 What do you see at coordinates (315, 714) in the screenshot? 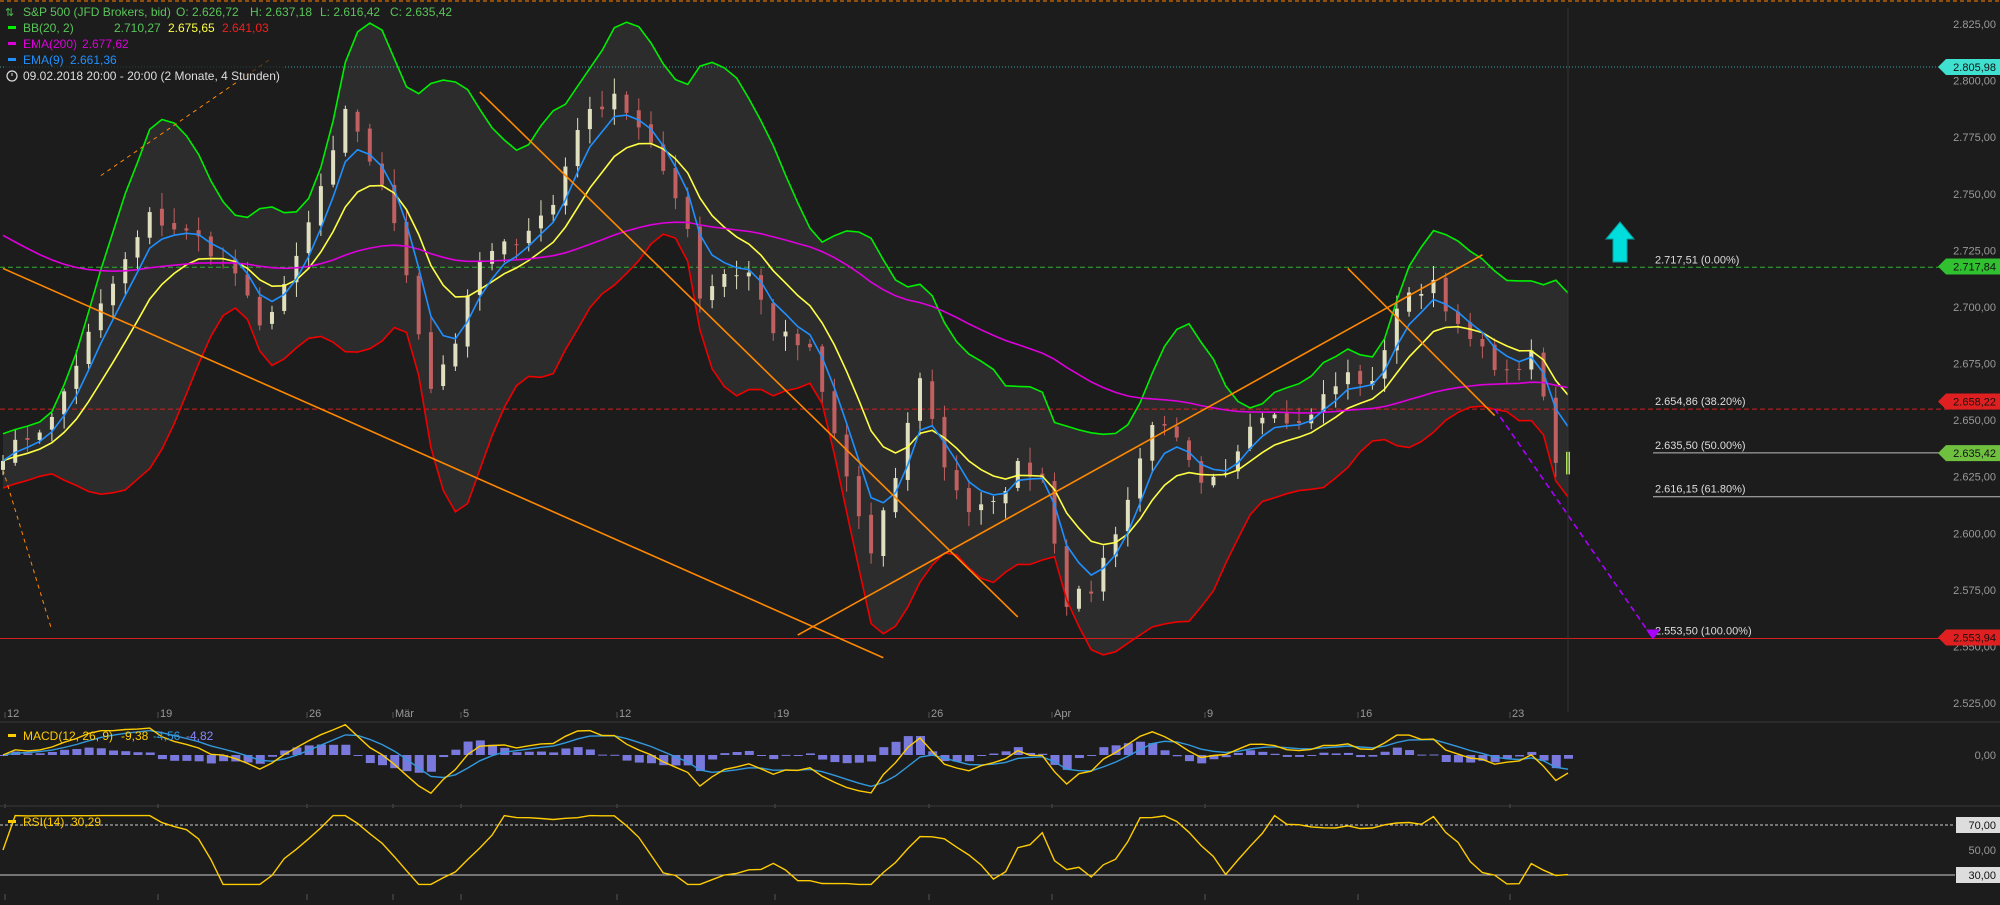
I see `x-tick-label: 26` at bounding box center [315, 714].